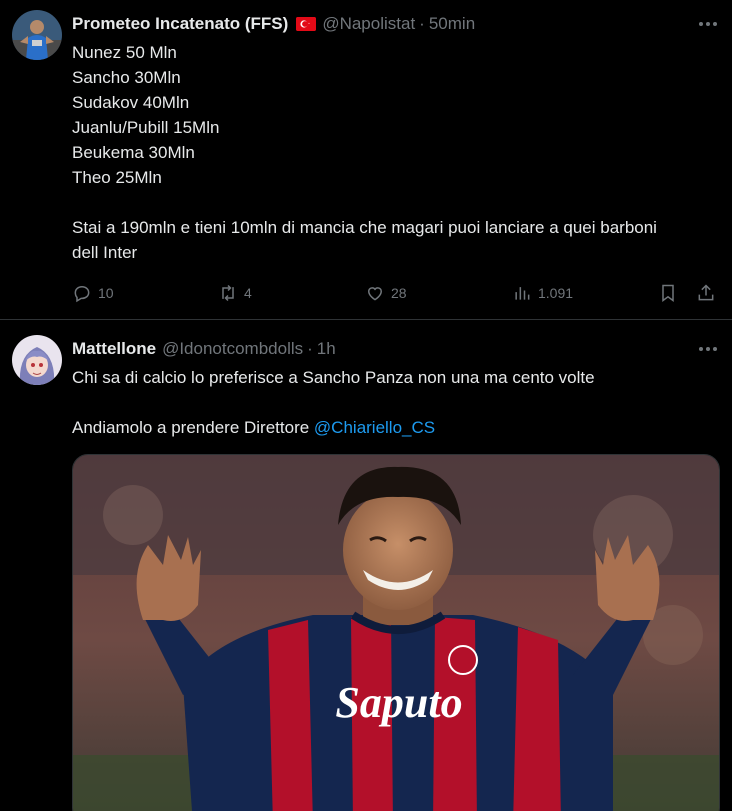 The height and width of the screenshot is (811, 732). Describe the element at coordinates (133, 152) in the screenshot. I see `tweet-line: Beukema 30Mln` at that location.